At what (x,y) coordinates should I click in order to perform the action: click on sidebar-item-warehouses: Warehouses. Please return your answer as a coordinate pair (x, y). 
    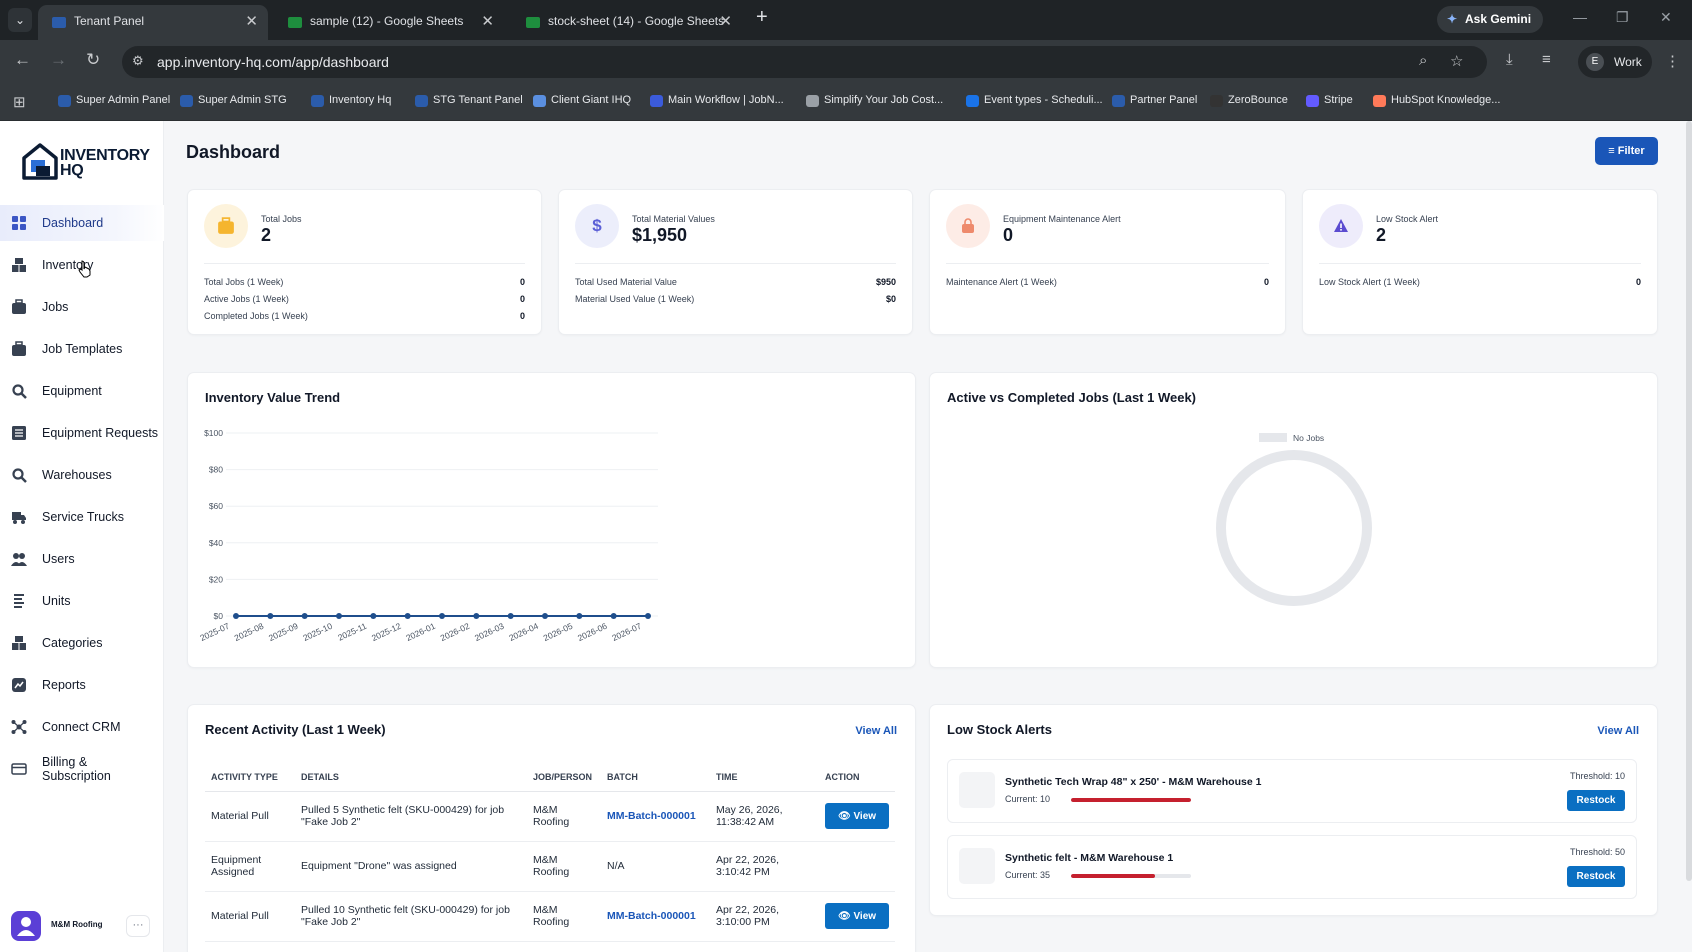
    Looking at the image, I should click on (82, 475).